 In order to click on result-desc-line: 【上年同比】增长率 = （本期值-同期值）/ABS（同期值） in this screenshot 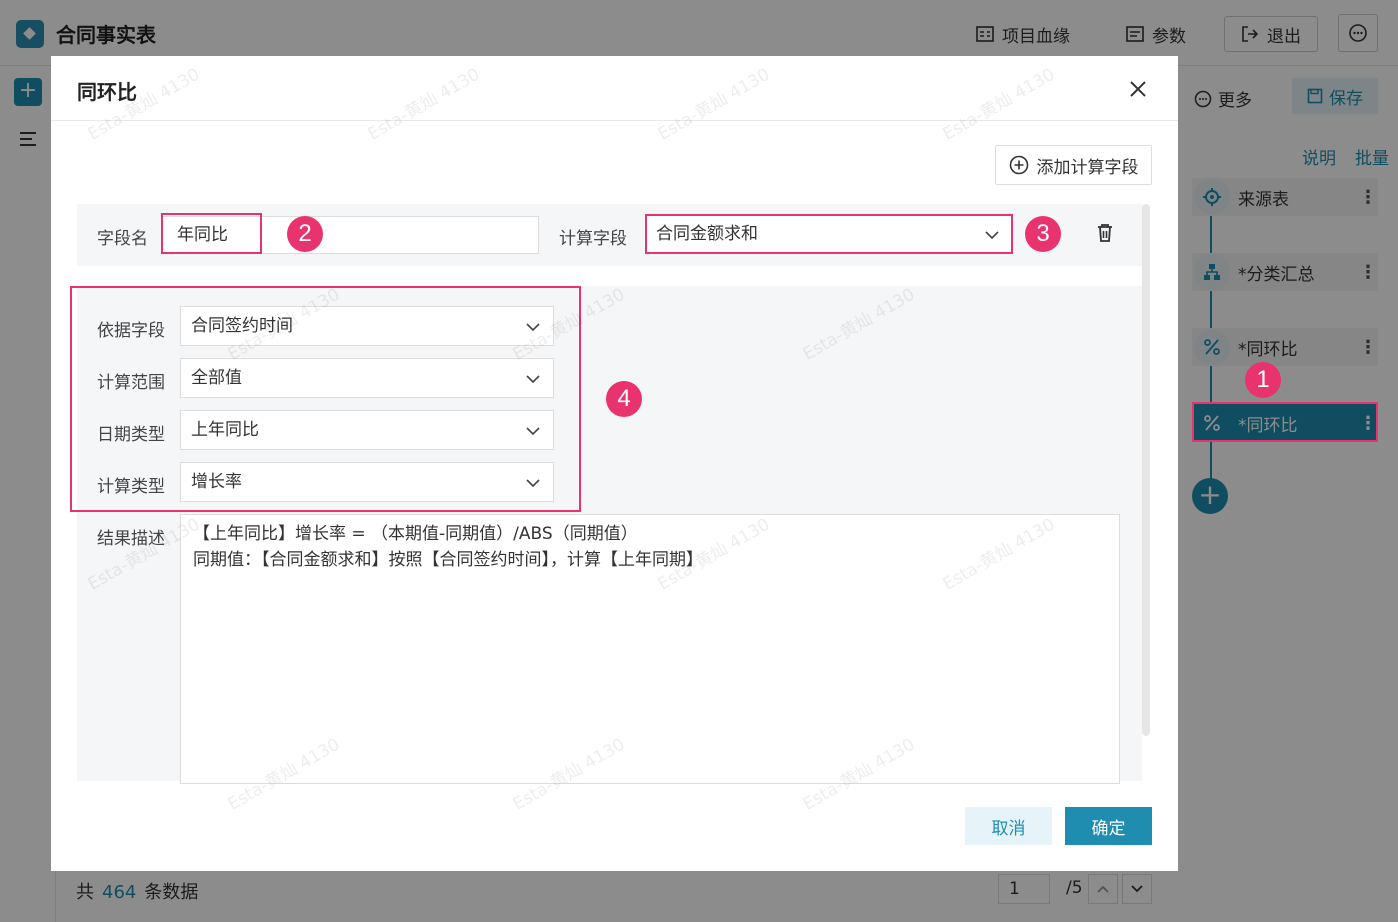, I will do `click(415, 534)`.